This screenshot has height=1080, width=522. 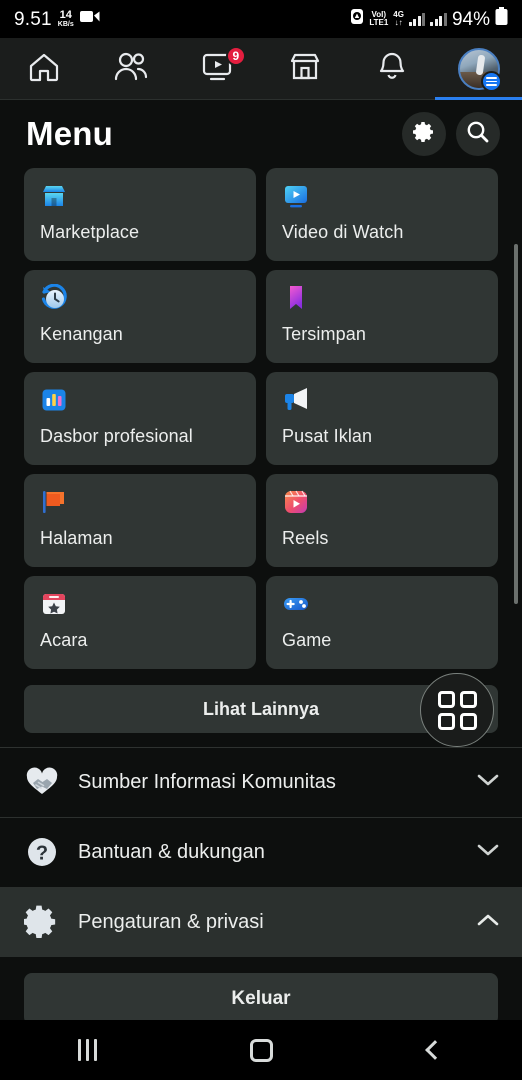 What do you see at coordinates (305, 538) in the screenshot?
I see `tile-label: Reels` at bounding box center [305, 538].